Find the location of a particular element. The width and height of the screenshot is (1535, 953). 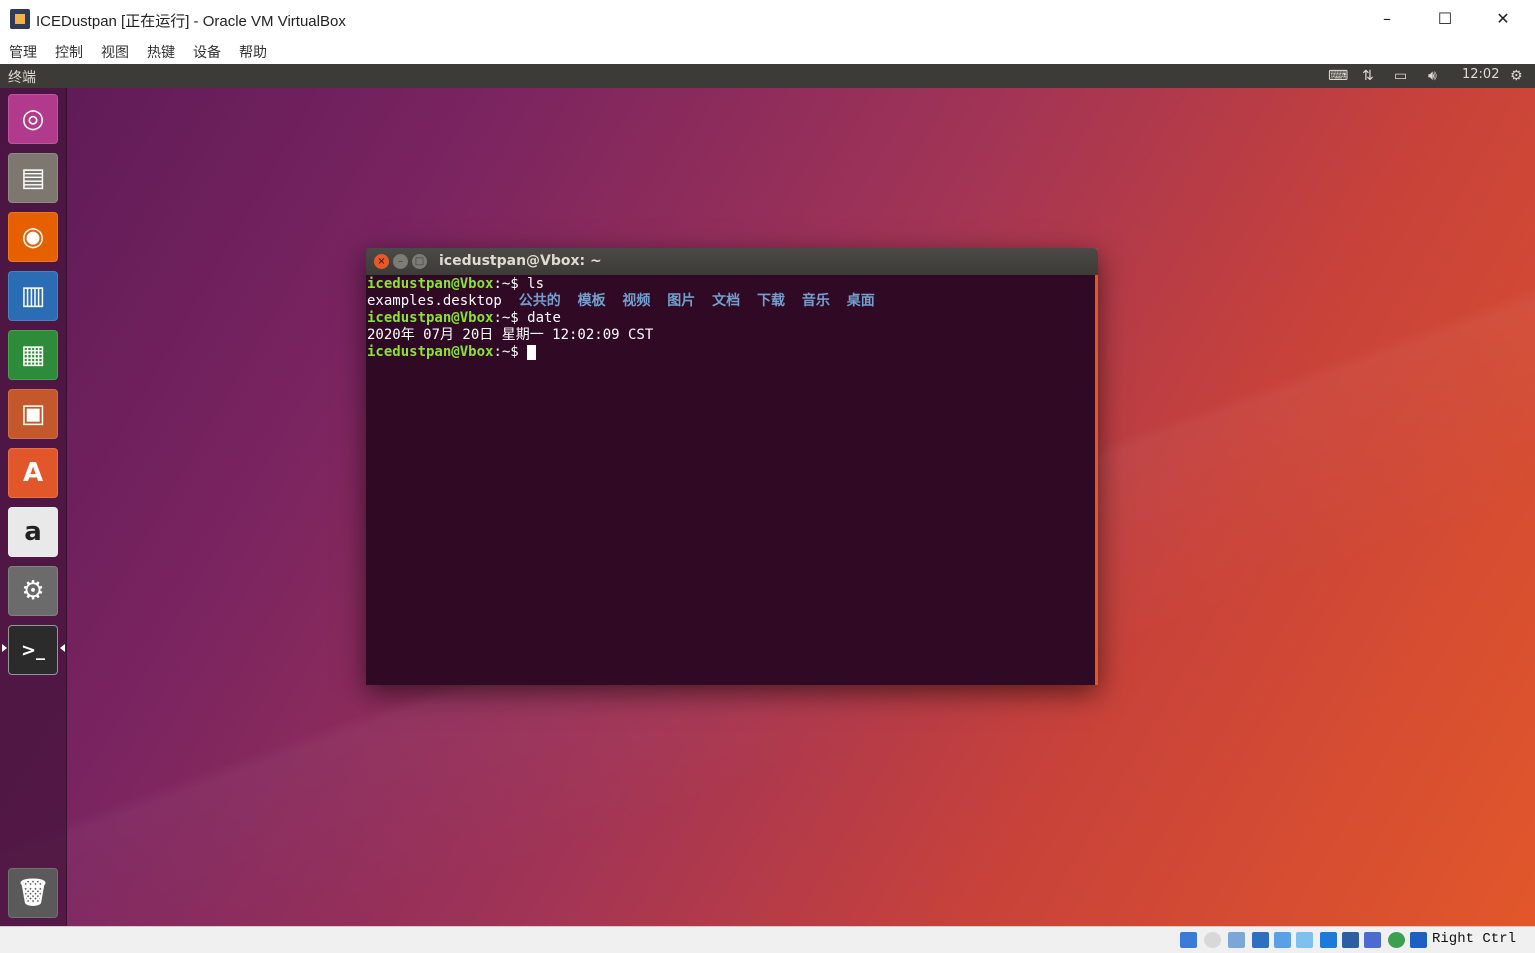

network-adapter-icon is located at coordinates (1260, 940).